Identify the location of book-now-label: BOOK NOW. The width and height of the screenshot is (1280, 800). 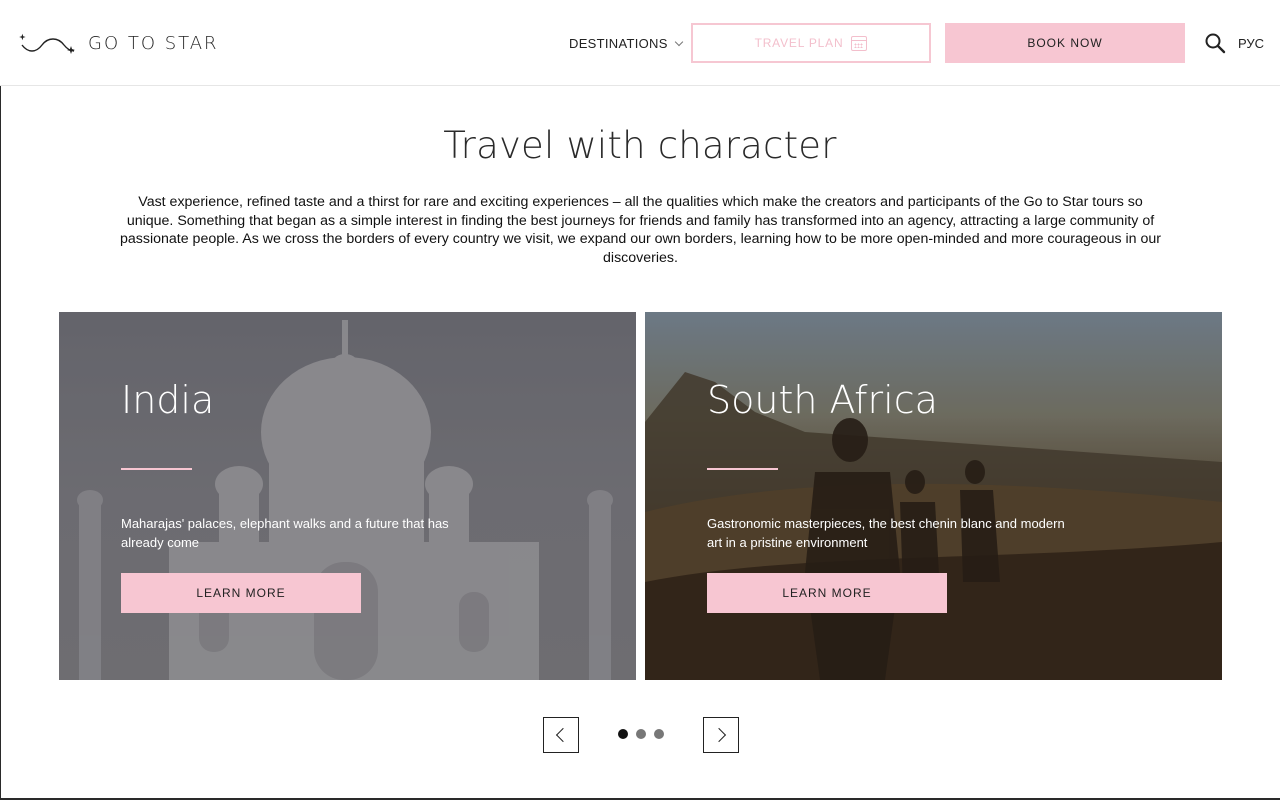
(1065, 43).